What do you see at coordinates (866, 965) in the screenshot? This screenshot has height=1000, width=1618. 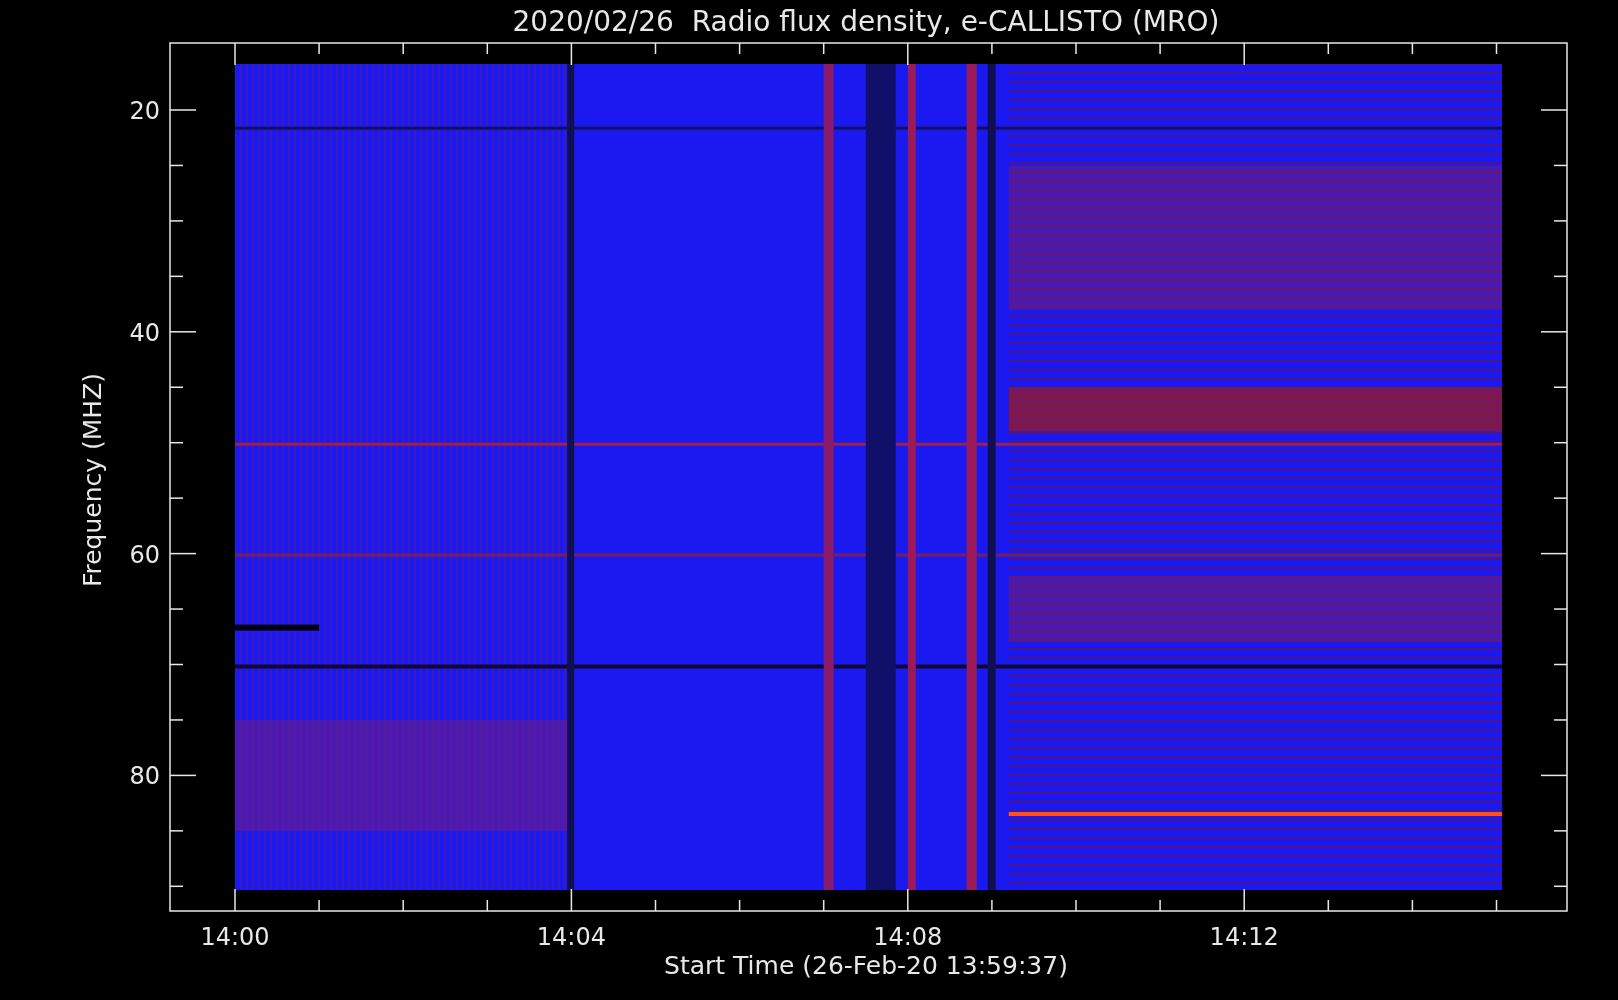 I see `axis-label: Start Time (26-Feb-20 13:59:37)` at bounding box center [866, 965].